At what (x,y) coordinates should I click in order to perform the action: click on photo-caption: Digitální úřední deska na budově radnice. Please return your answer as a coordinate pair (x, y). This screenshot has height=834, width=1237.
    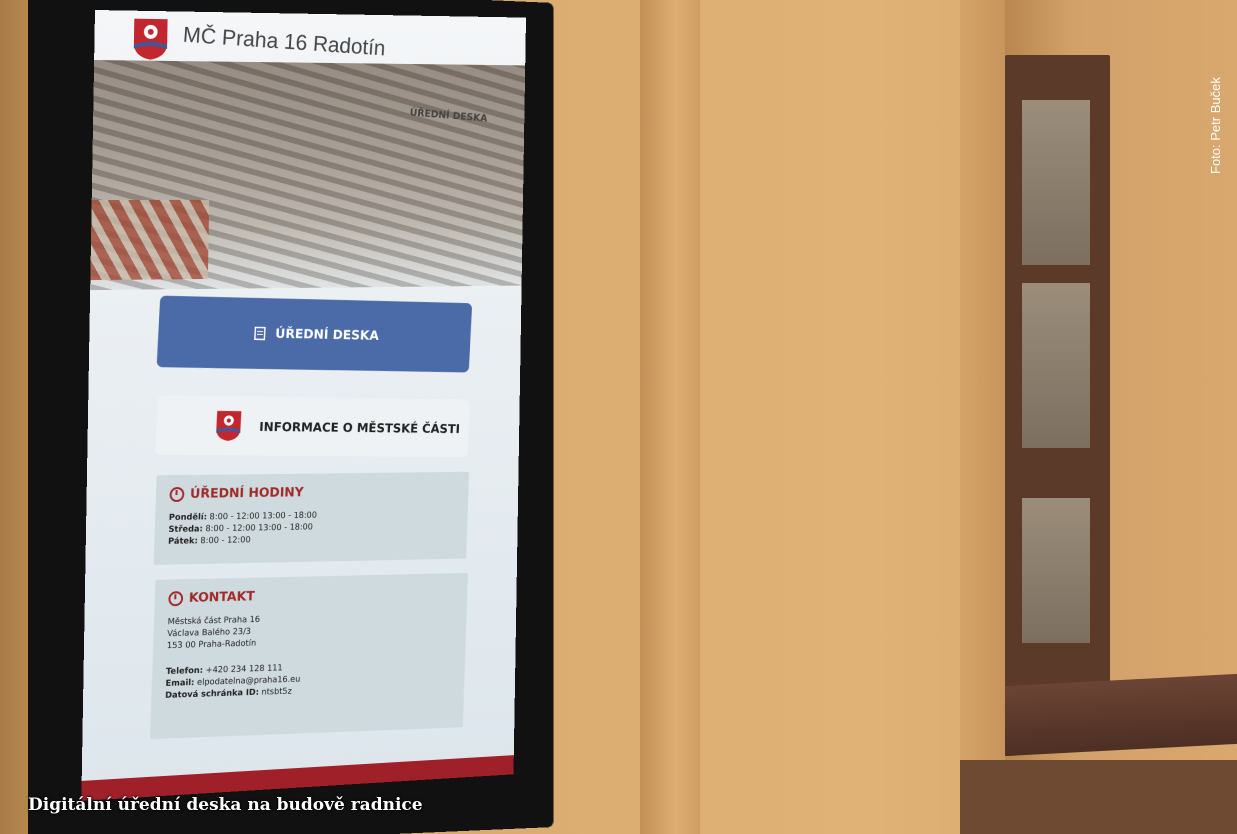
    Looking at the image, I should click on (225, 805).